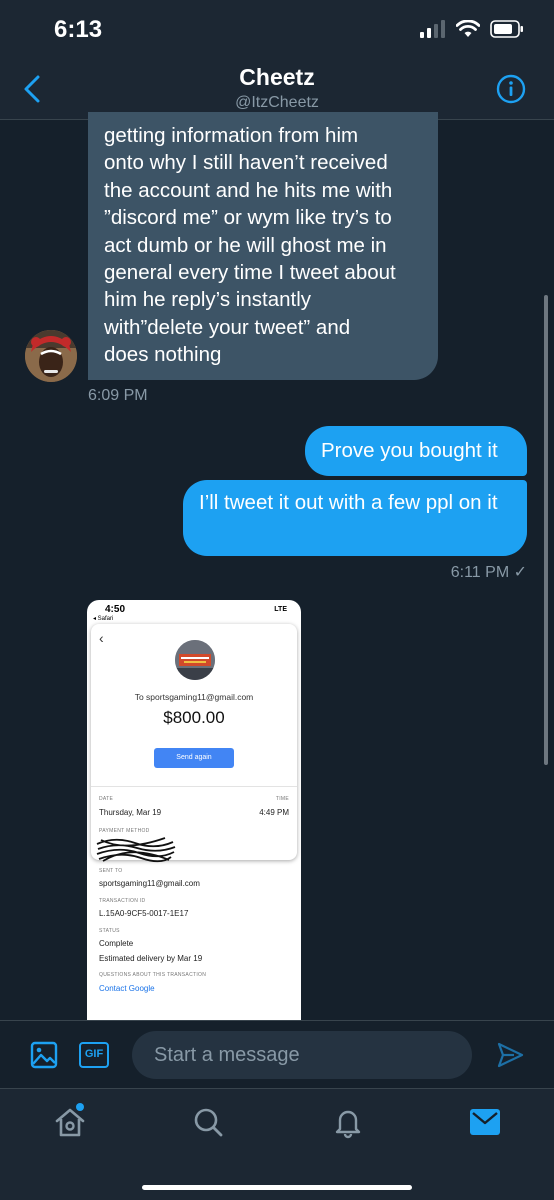 This screenshot has height=1200, width=554. What do you see at coordinates (78, 29) in the screenshot?
I see `status-time: 6:13` at bounding box center [78, 29].